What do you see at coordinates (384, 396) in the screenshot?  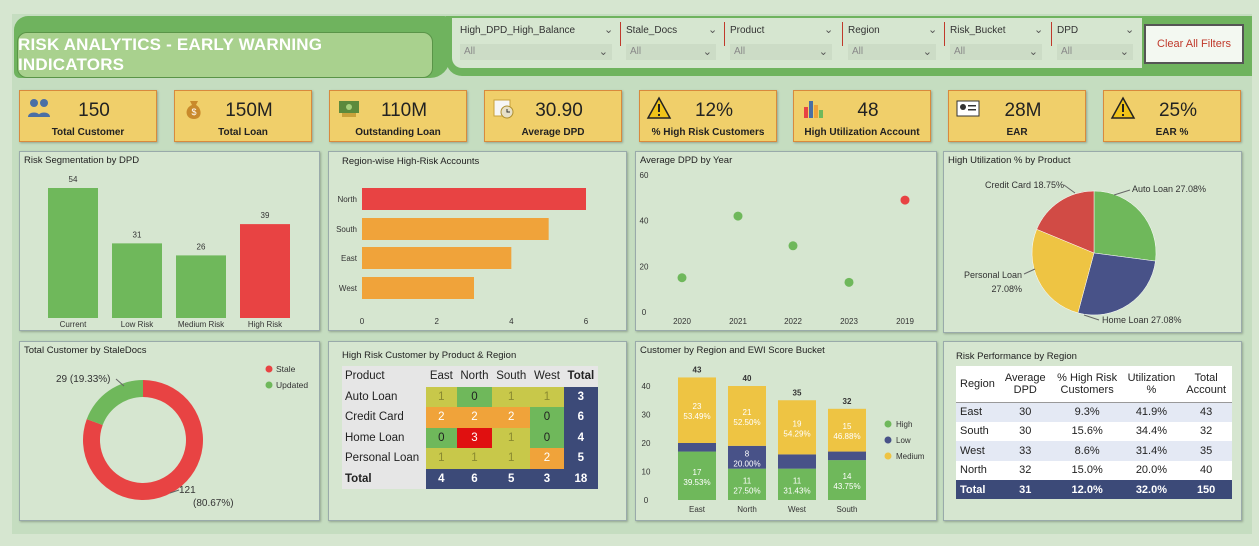 I see `row-label: Auto Loan` at bounding box center [384, 396].